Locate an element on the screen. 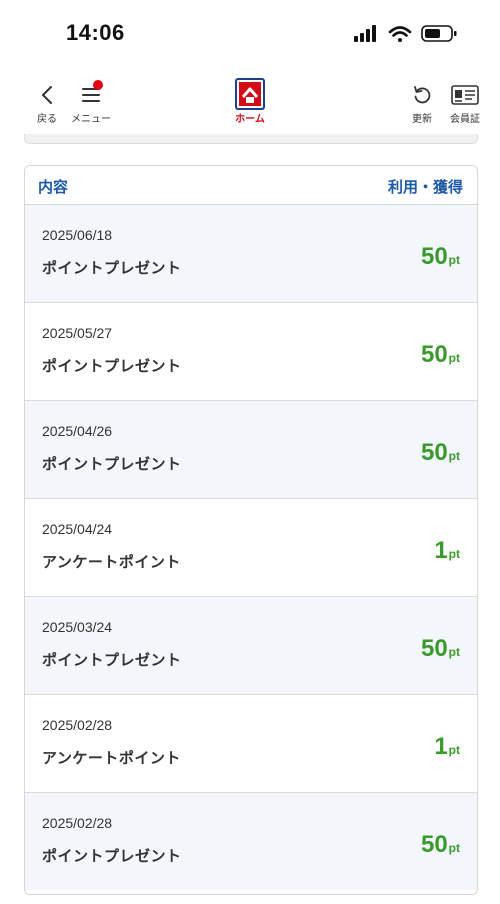 The height and width of the screenshot is (904, 500). notification-badge is located at coordinates (98, 85).